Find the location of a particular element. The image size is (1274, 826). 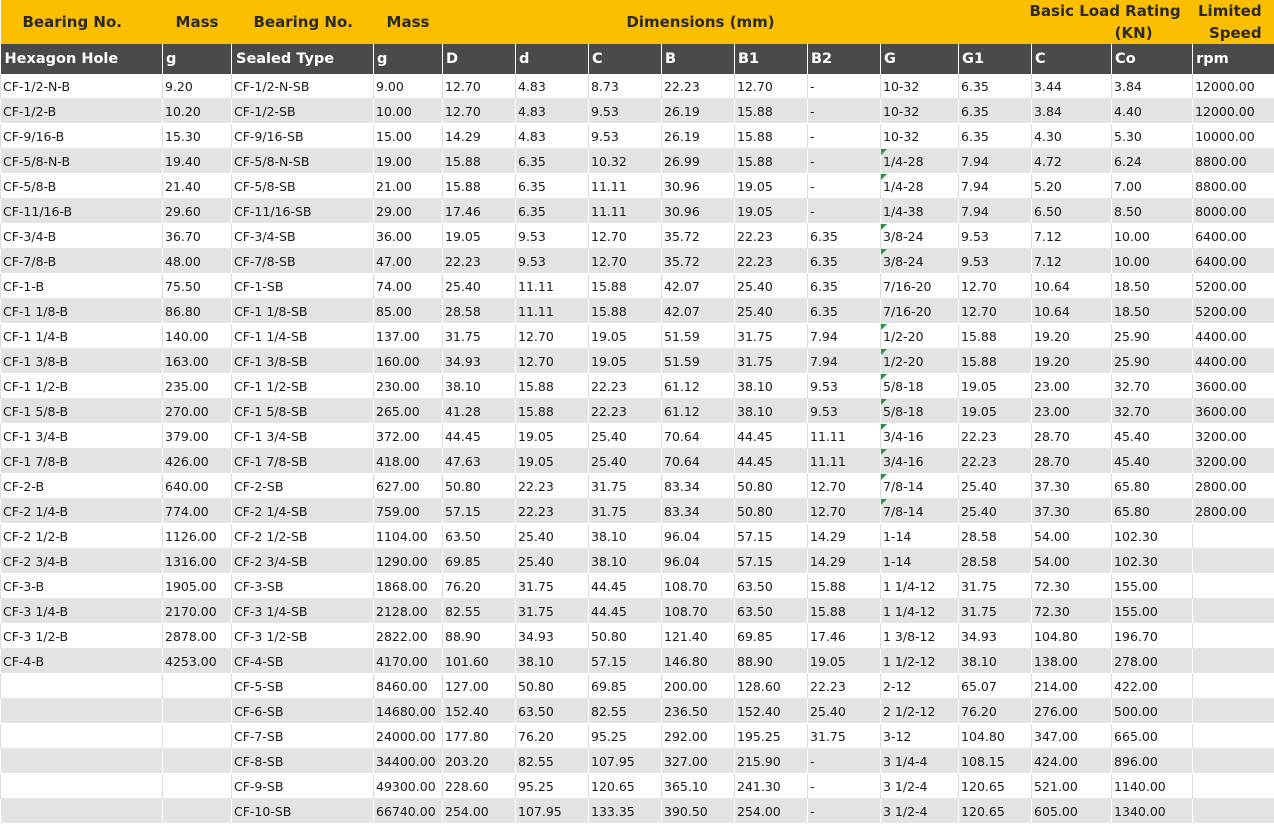

column-header: B1 is located at coordinates (771, 59).